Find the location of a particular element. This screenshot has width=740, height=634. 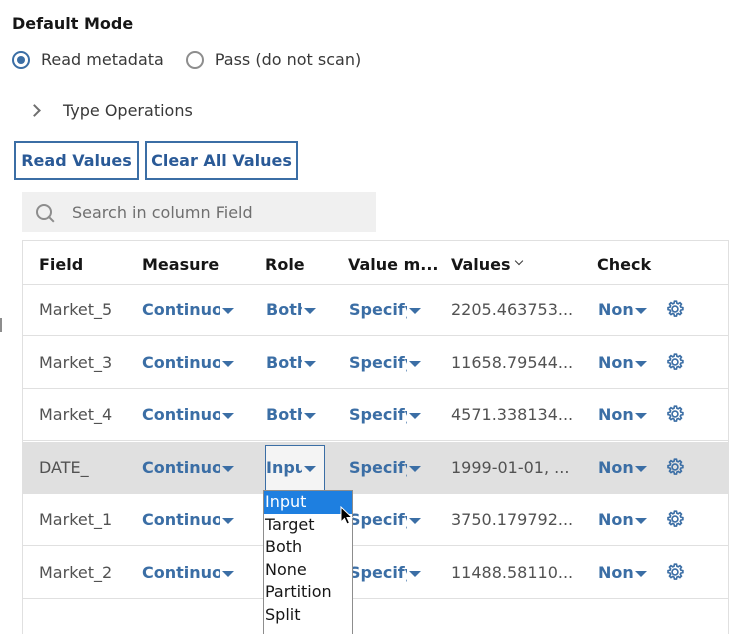

chevron-right-icon is located at coordinates (34, 110).